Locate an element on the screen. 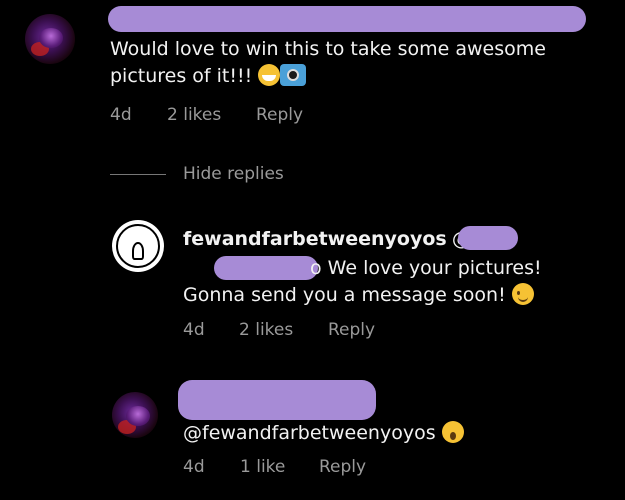  reply1-reply-button: Reply is located at coordinates (351, 330).